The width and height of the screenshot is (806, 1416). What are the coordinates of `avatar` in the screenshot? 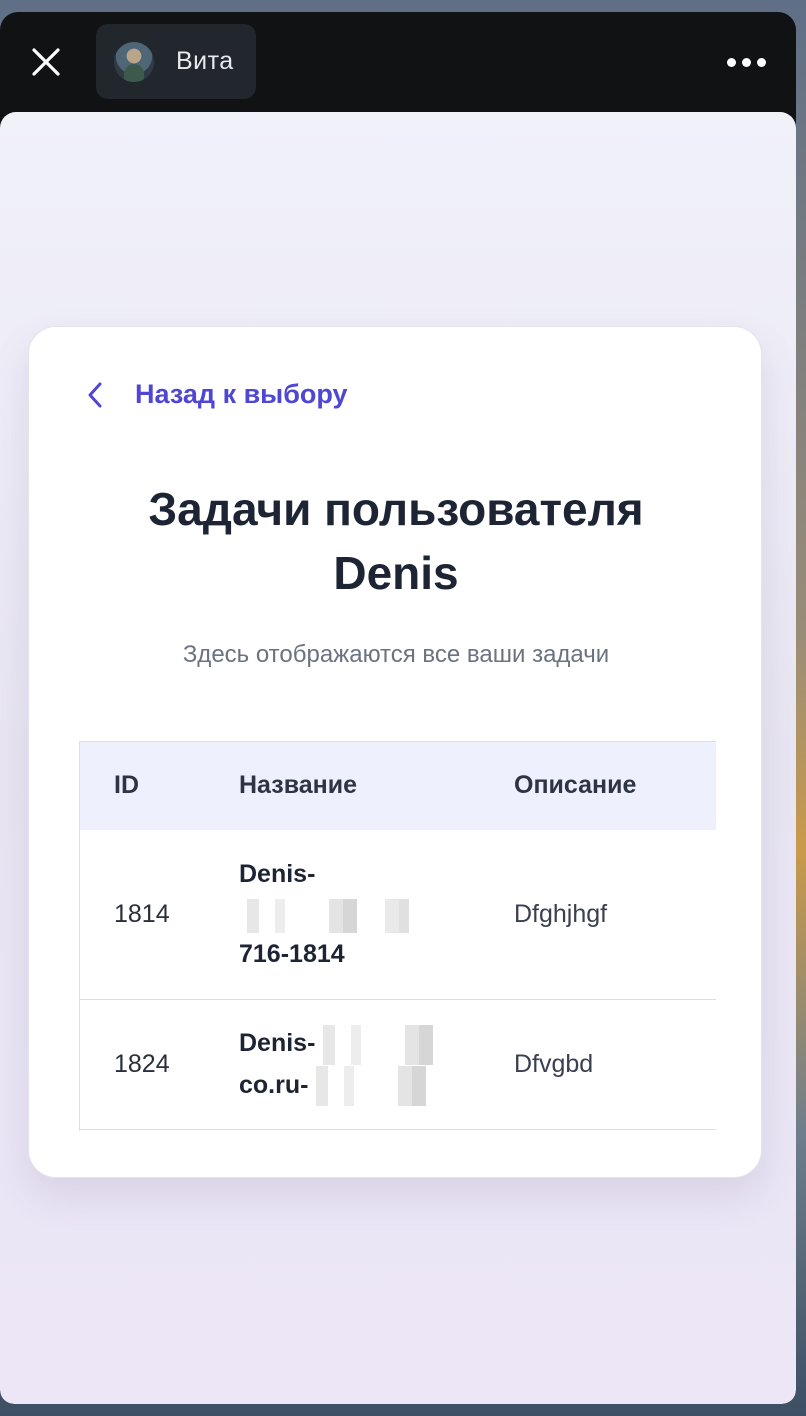 It's located at (134, 61).